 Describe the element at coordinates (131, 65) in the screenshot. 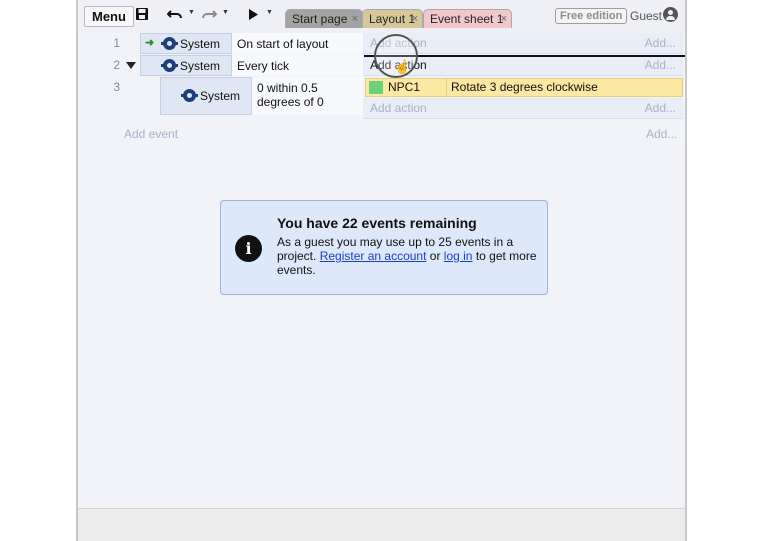

I see `collapse-icon` at that location.